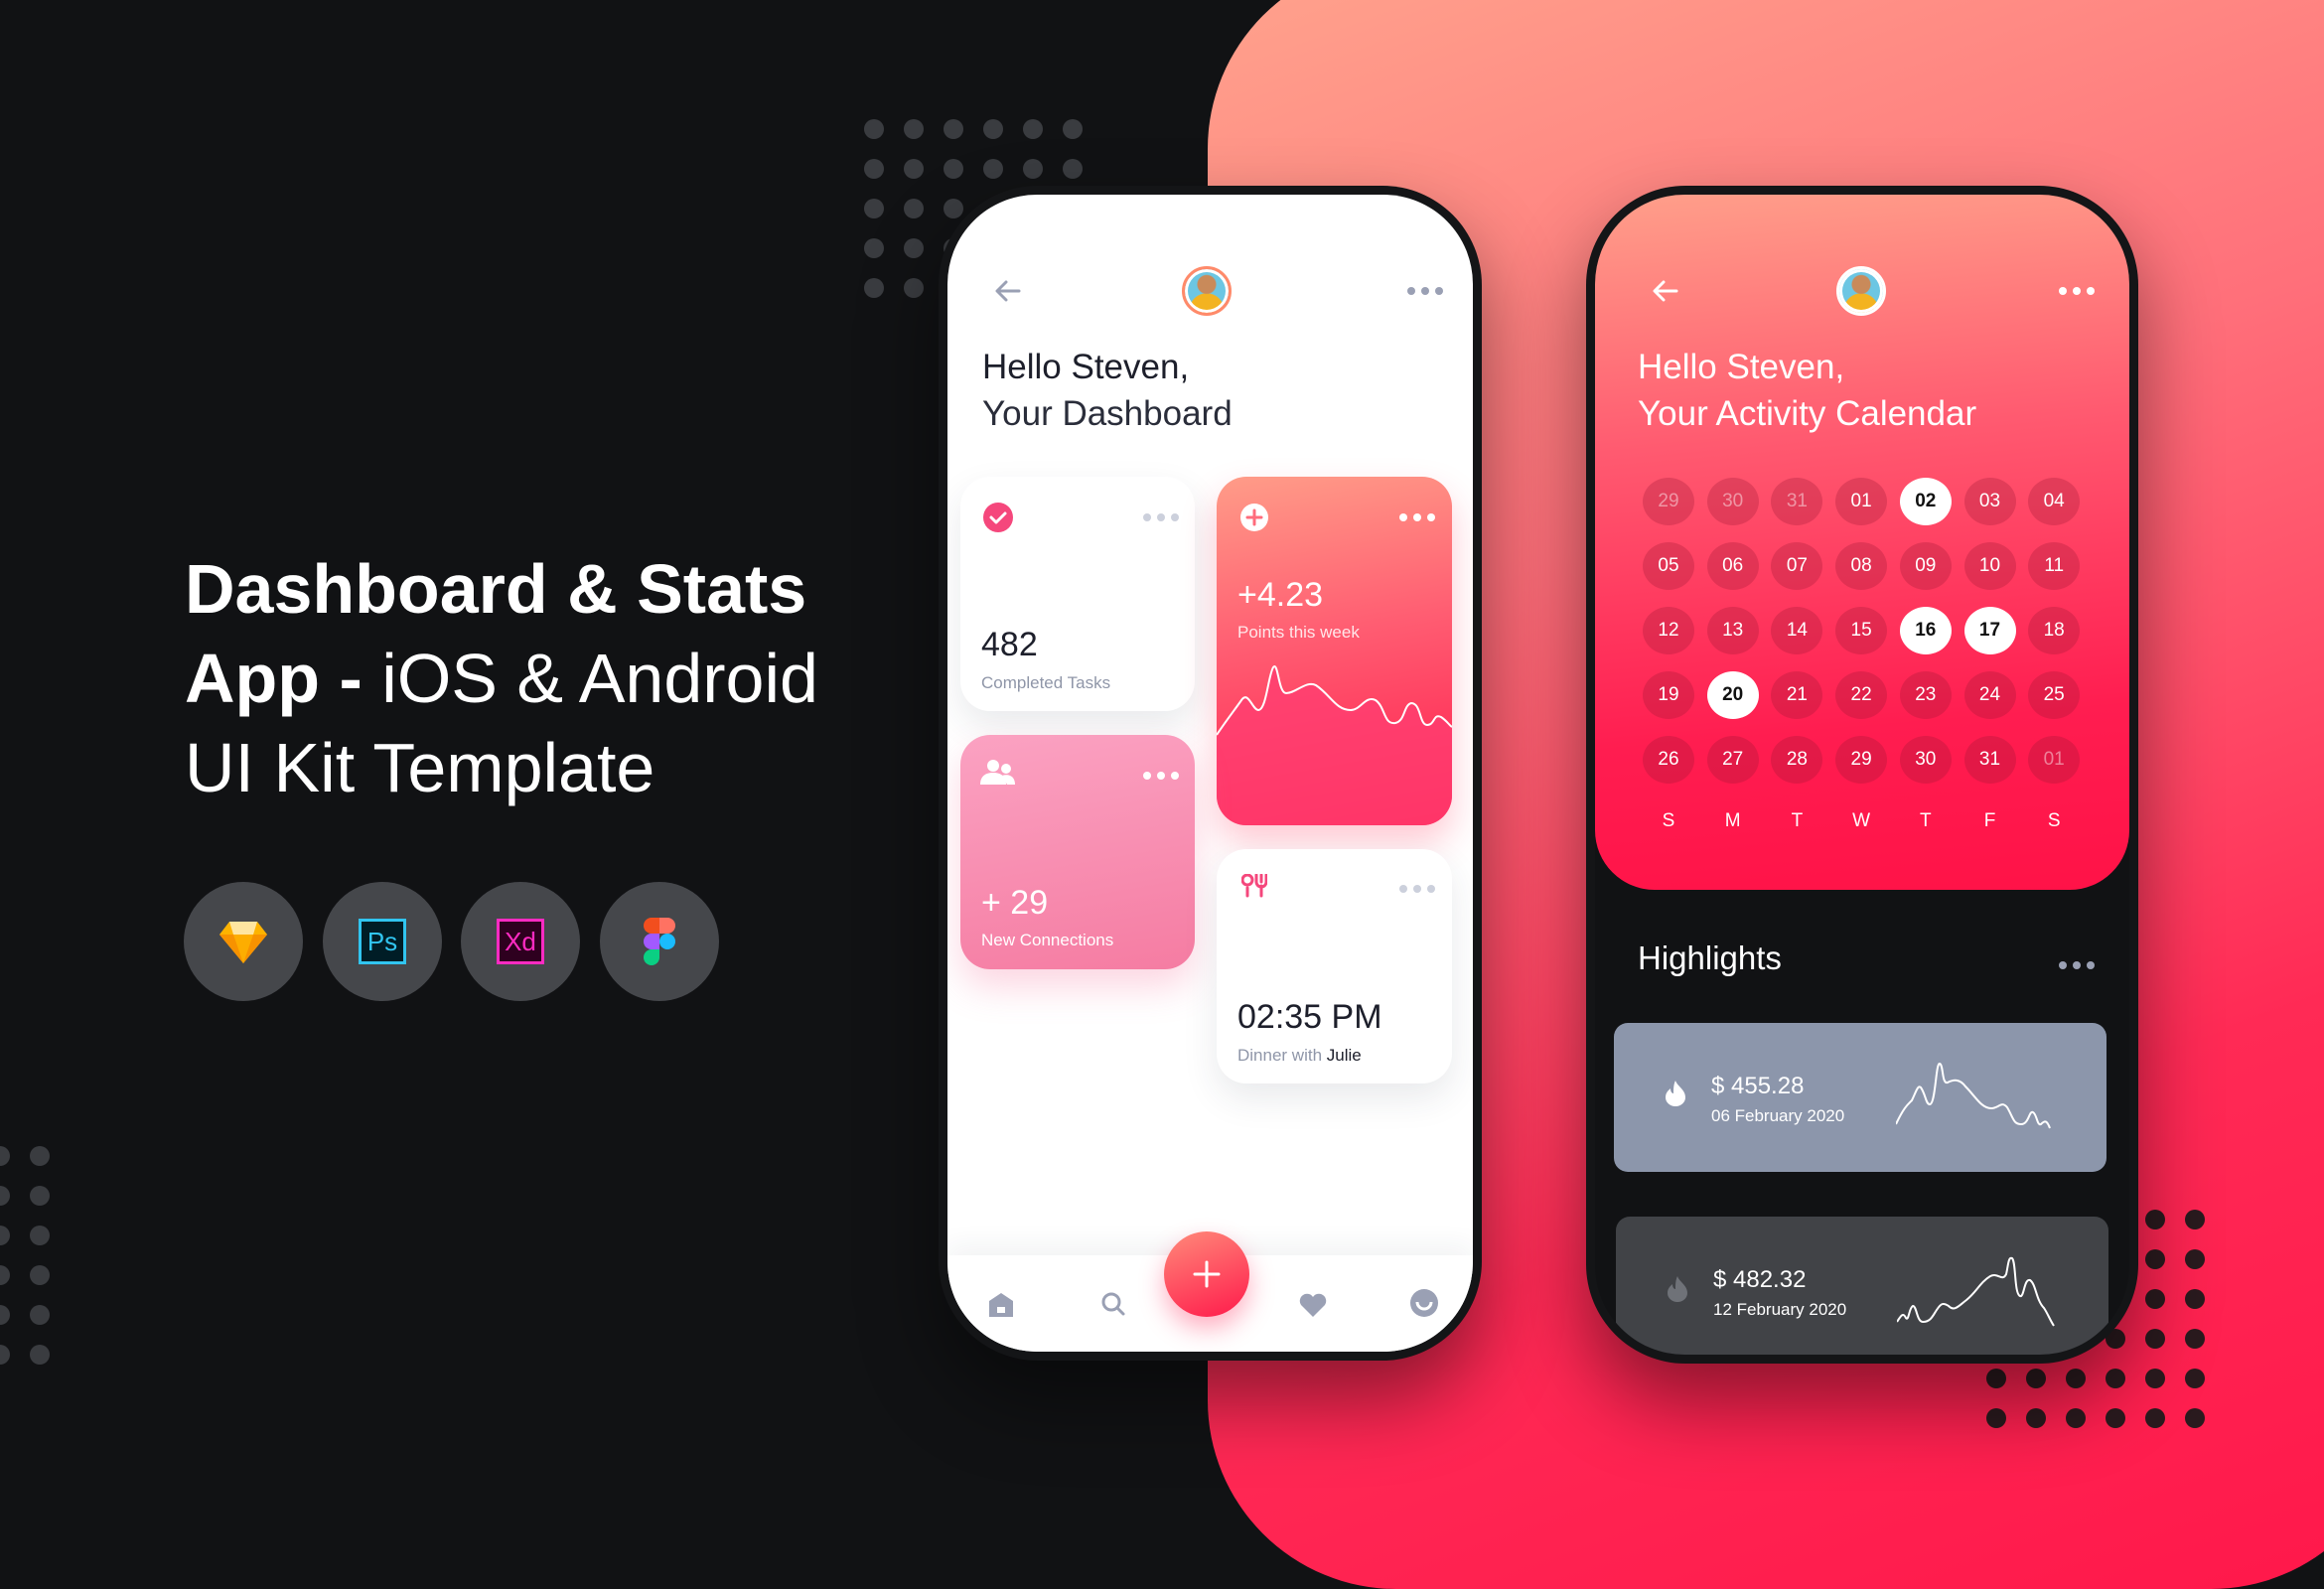 The height and width of the screenshot is (1589, 2324). Describe the element at coordinates (659, 941) in the screenshot. I see `figma-icon` at that location.